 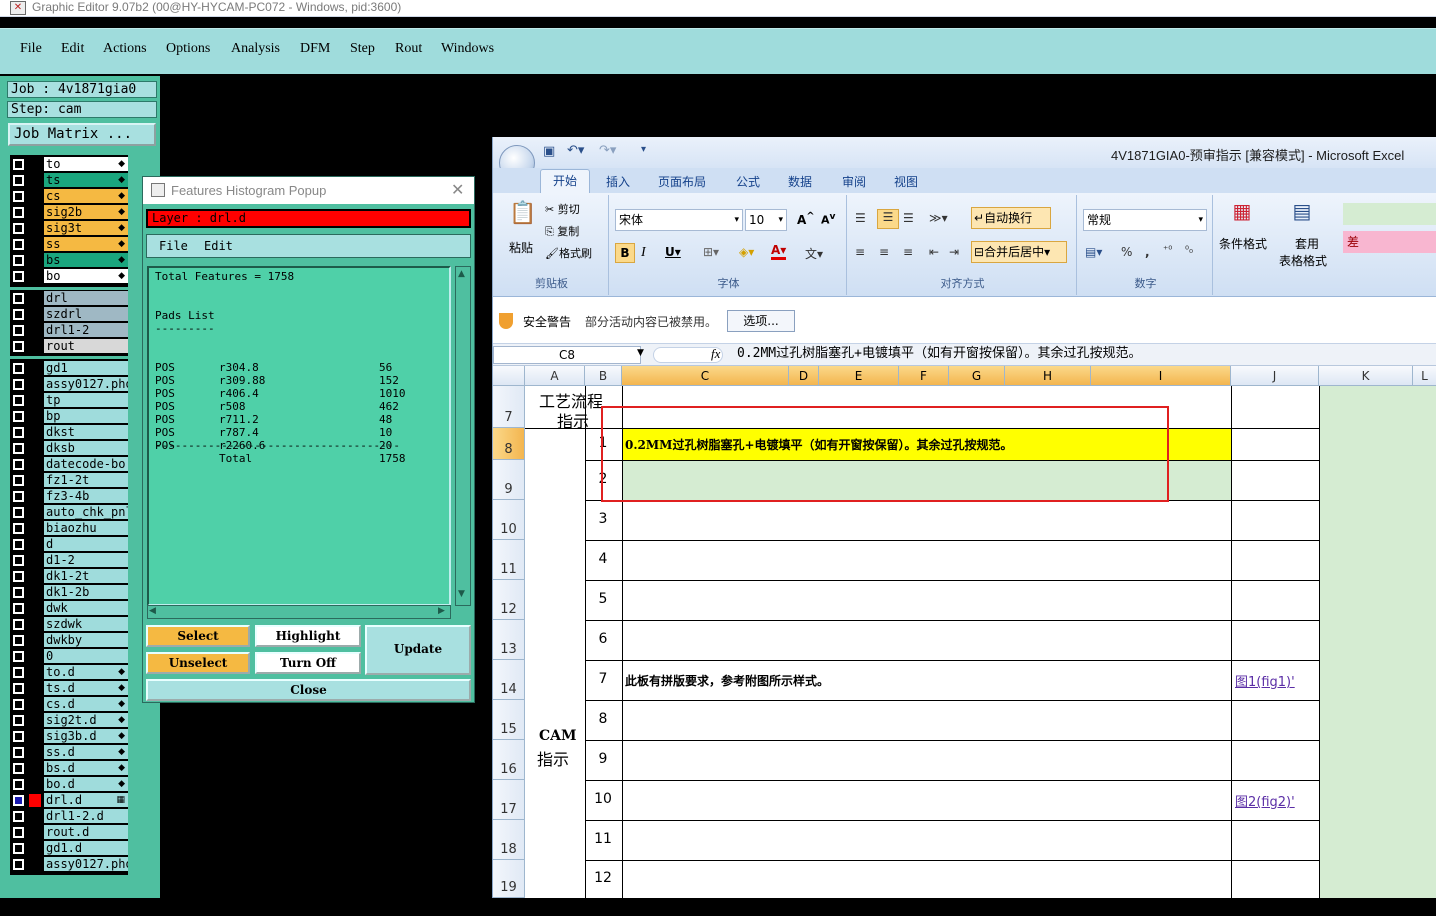 What do you see at coordinates (69, 688) in the screenshot?
I see `layer-row: ts.d ◆` at bounding box center [69, 688].